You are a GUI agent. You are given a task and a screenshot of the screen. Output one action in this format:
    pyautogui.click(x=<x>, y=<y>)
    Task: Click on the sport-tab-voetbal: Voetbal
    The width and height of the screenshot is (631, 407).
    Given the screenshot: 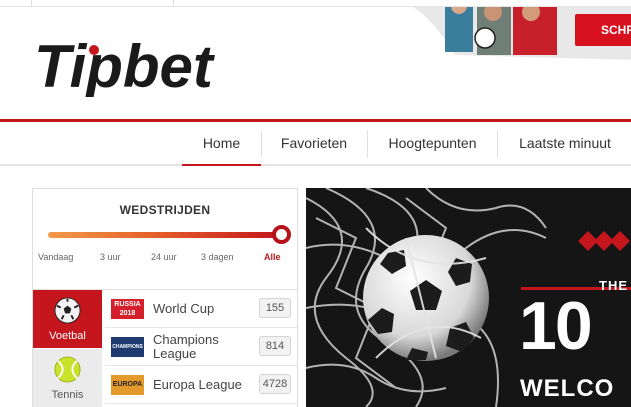 What is the action you would take?
    pyautogui.click(x=67, y=319)
    